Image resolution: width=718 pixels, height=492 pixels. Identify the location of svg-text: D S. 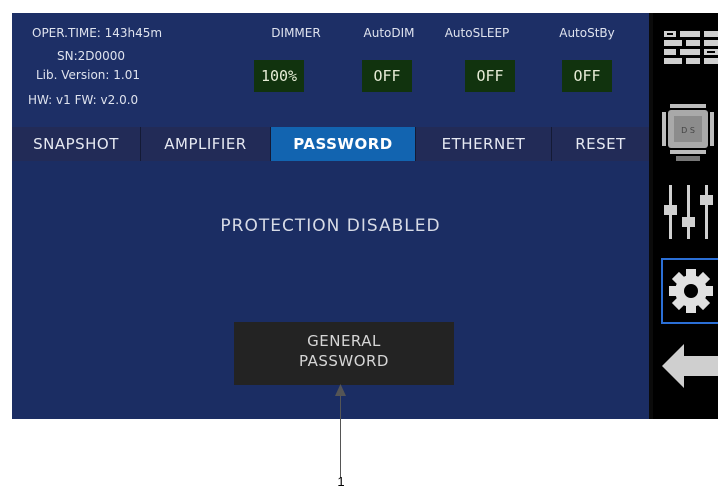
(688, 130).